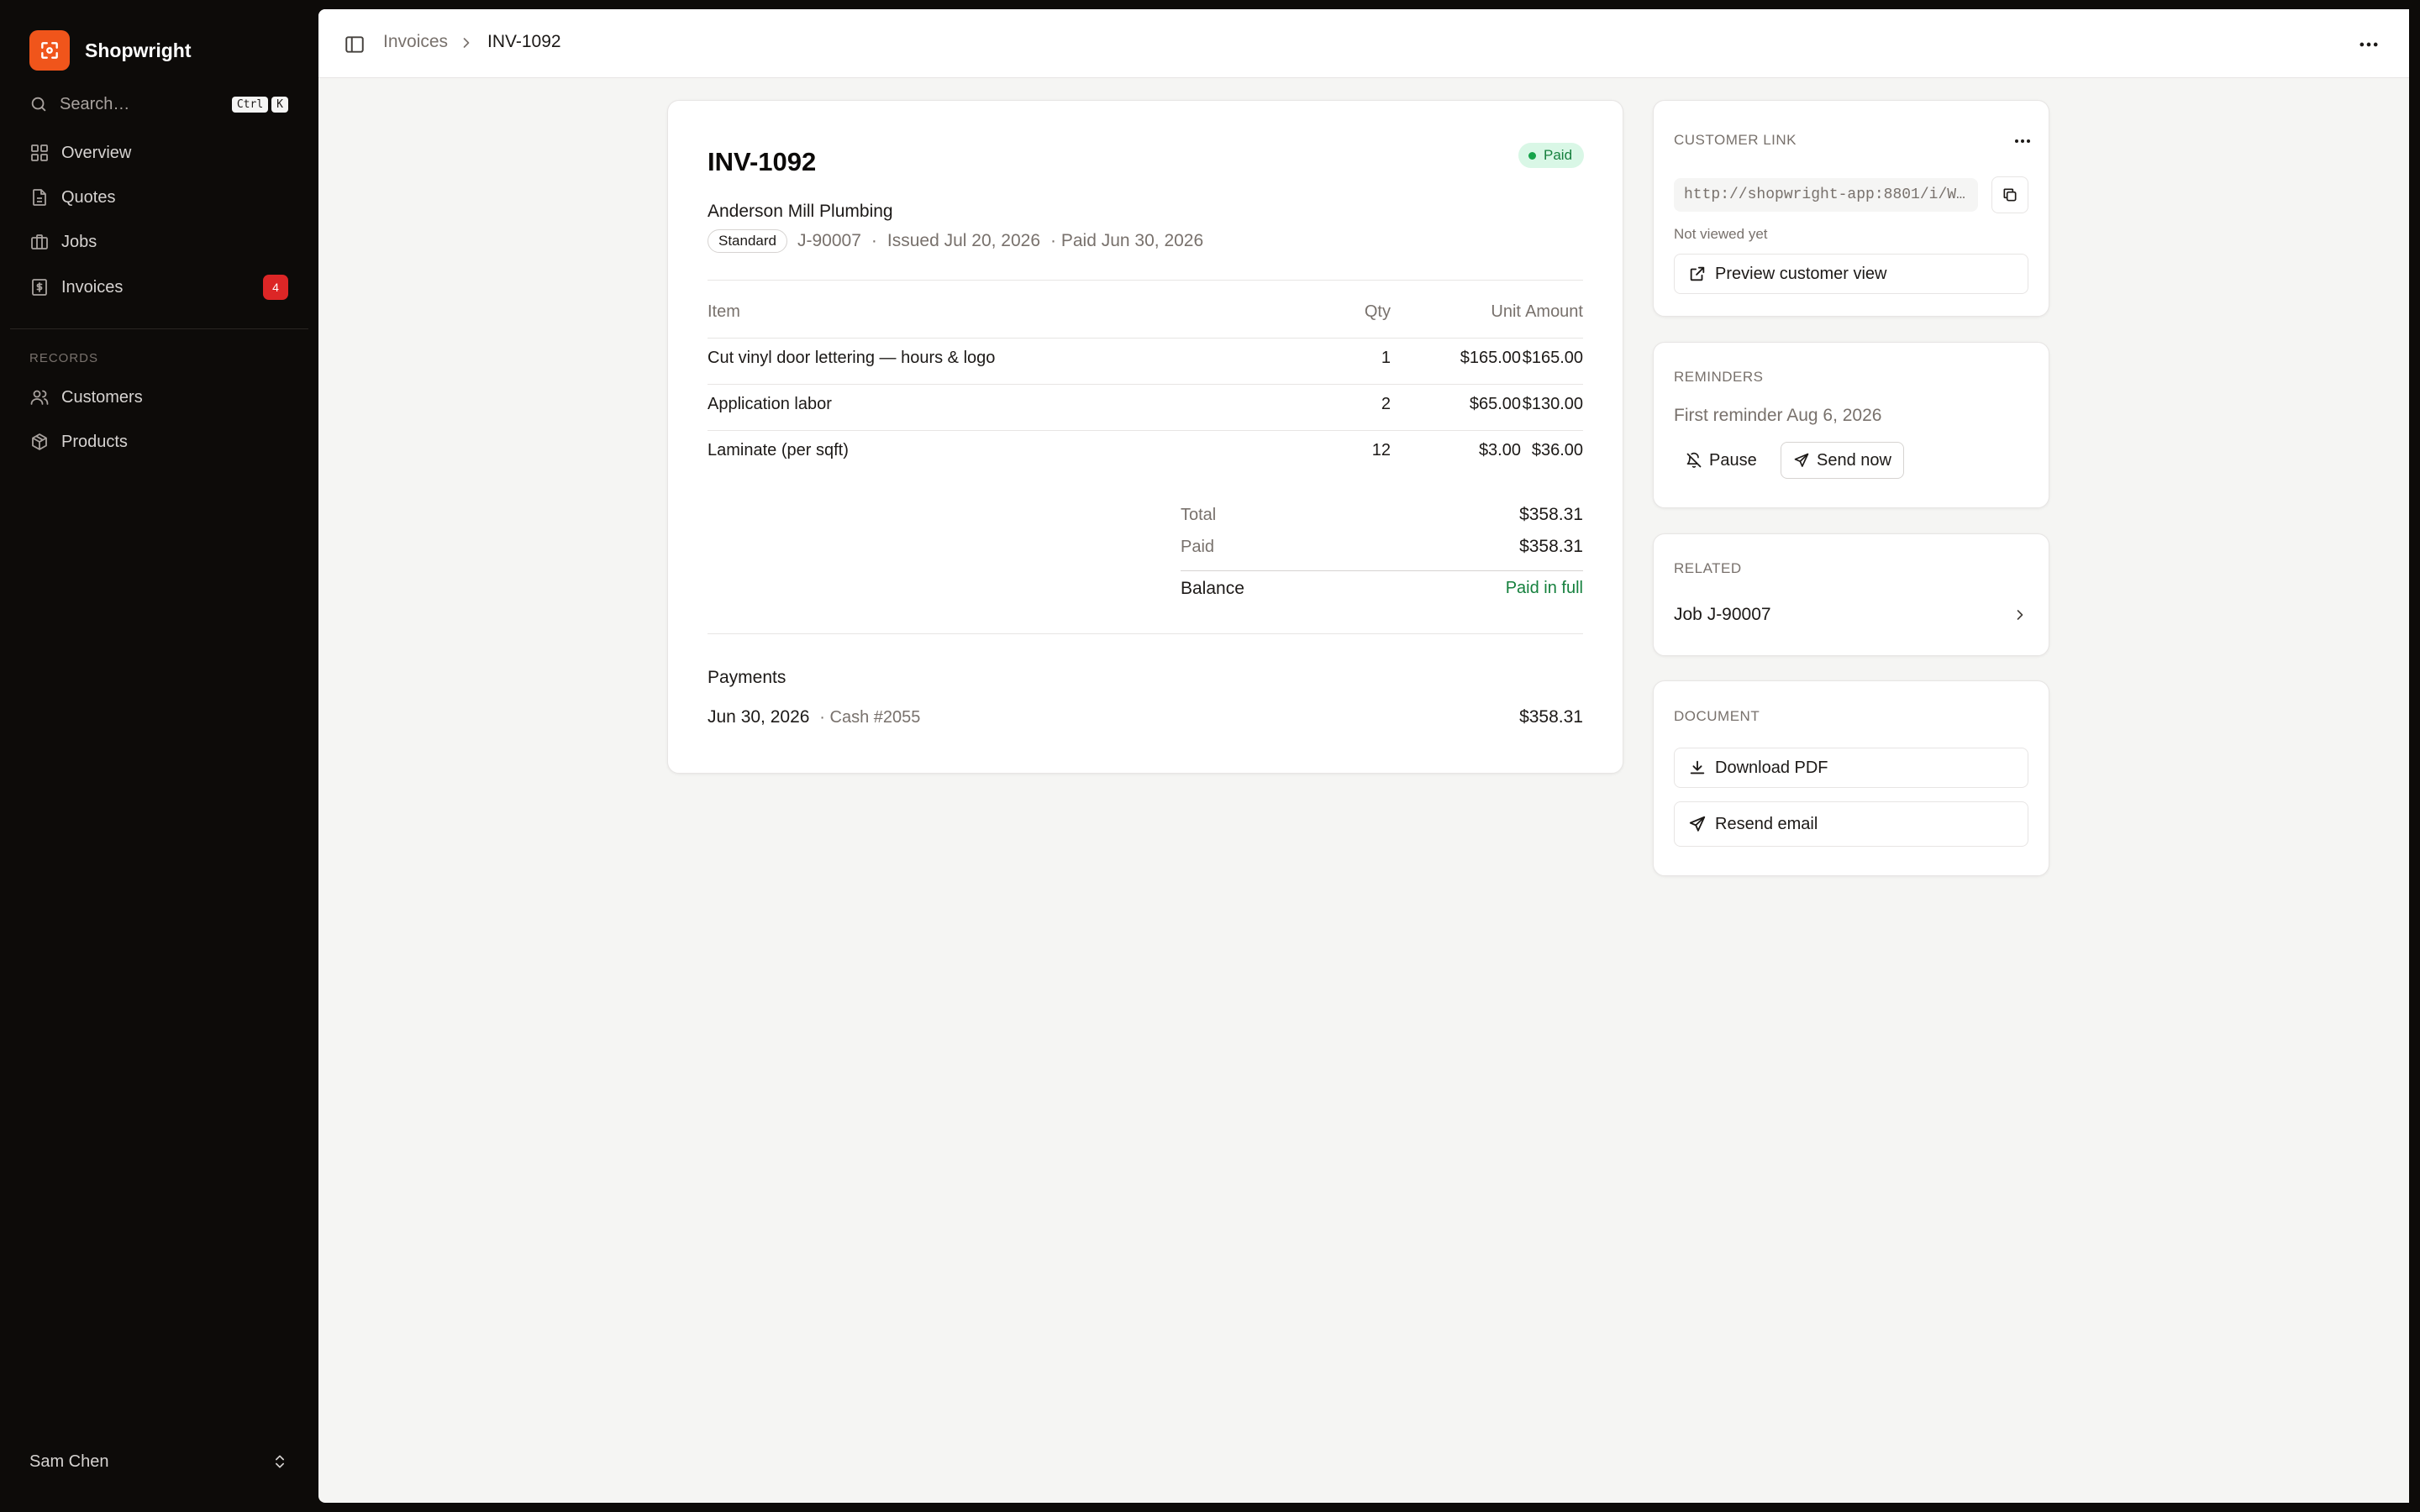  I want to click on line-item-qty: 12, so click(1381, 450).